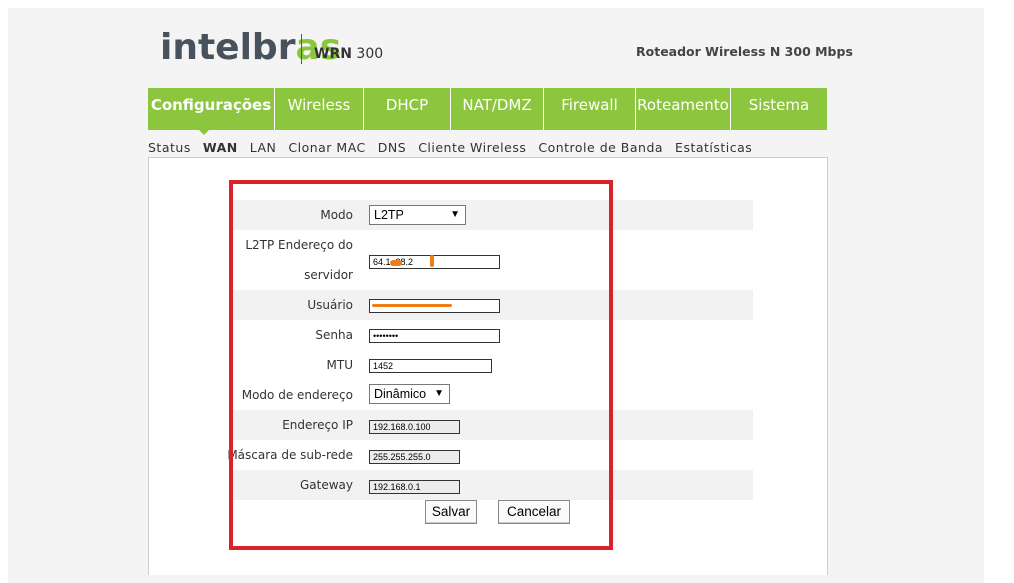  What do you see at coordinates (683, 109) in the screenshot?
I see `nav-roteamento: Roteamento` at bounding box center [683, 109].